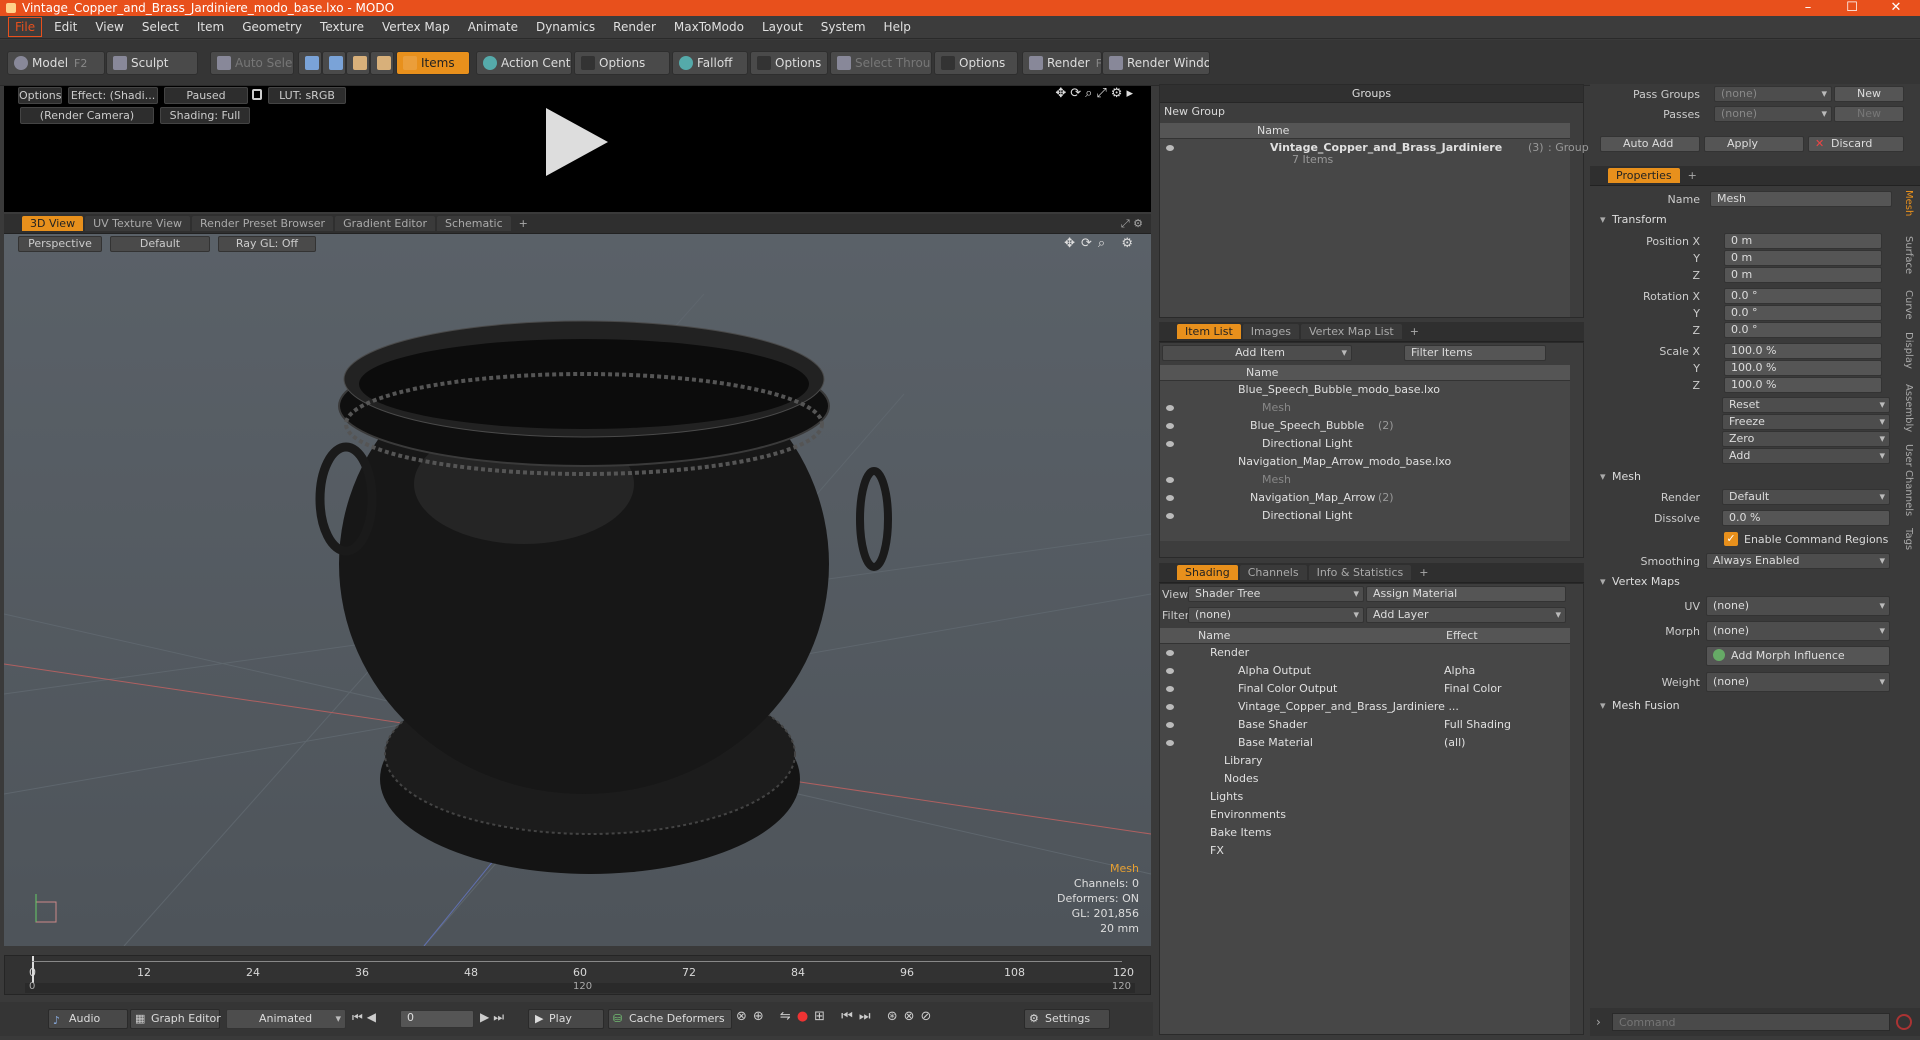 This screenshot has width=1920, height=1040. I want to click on settings-button: ⚙ Settings, so click(1067, 1019).